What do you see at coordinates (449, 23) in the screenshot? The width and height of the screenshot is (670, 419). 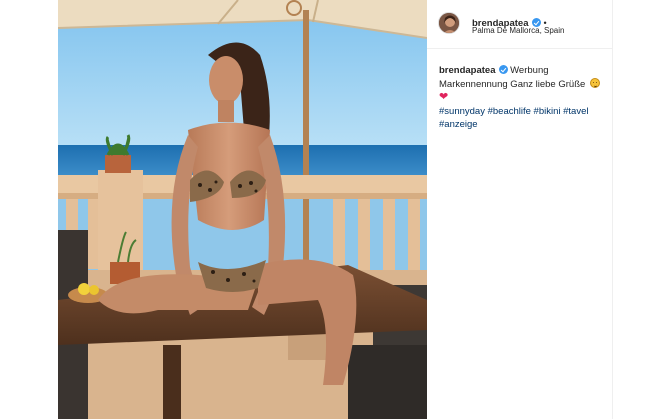 I see `avatar` at bounding box center [449, 23].